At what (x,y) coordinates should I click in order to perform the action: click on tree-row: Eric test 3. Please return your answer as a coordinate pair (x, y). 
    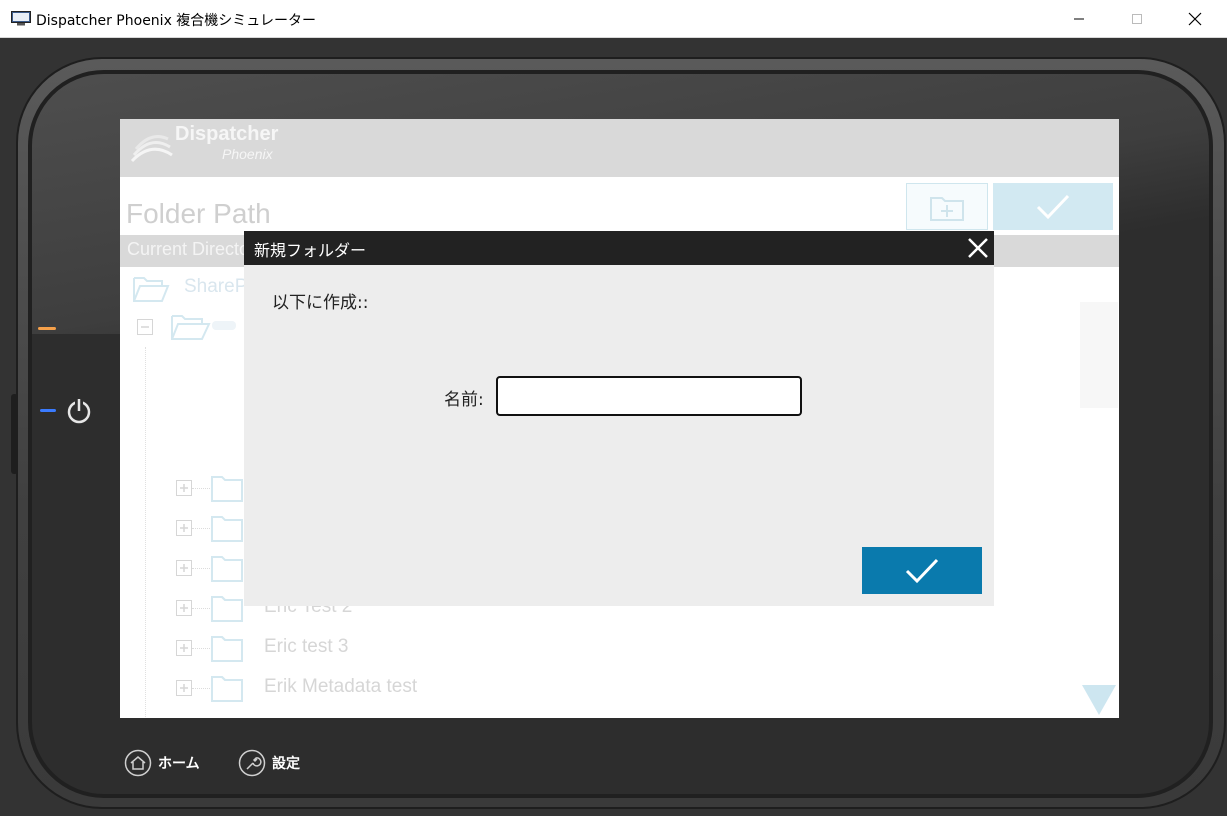
    Looking at the image, I should click on (426, 648).